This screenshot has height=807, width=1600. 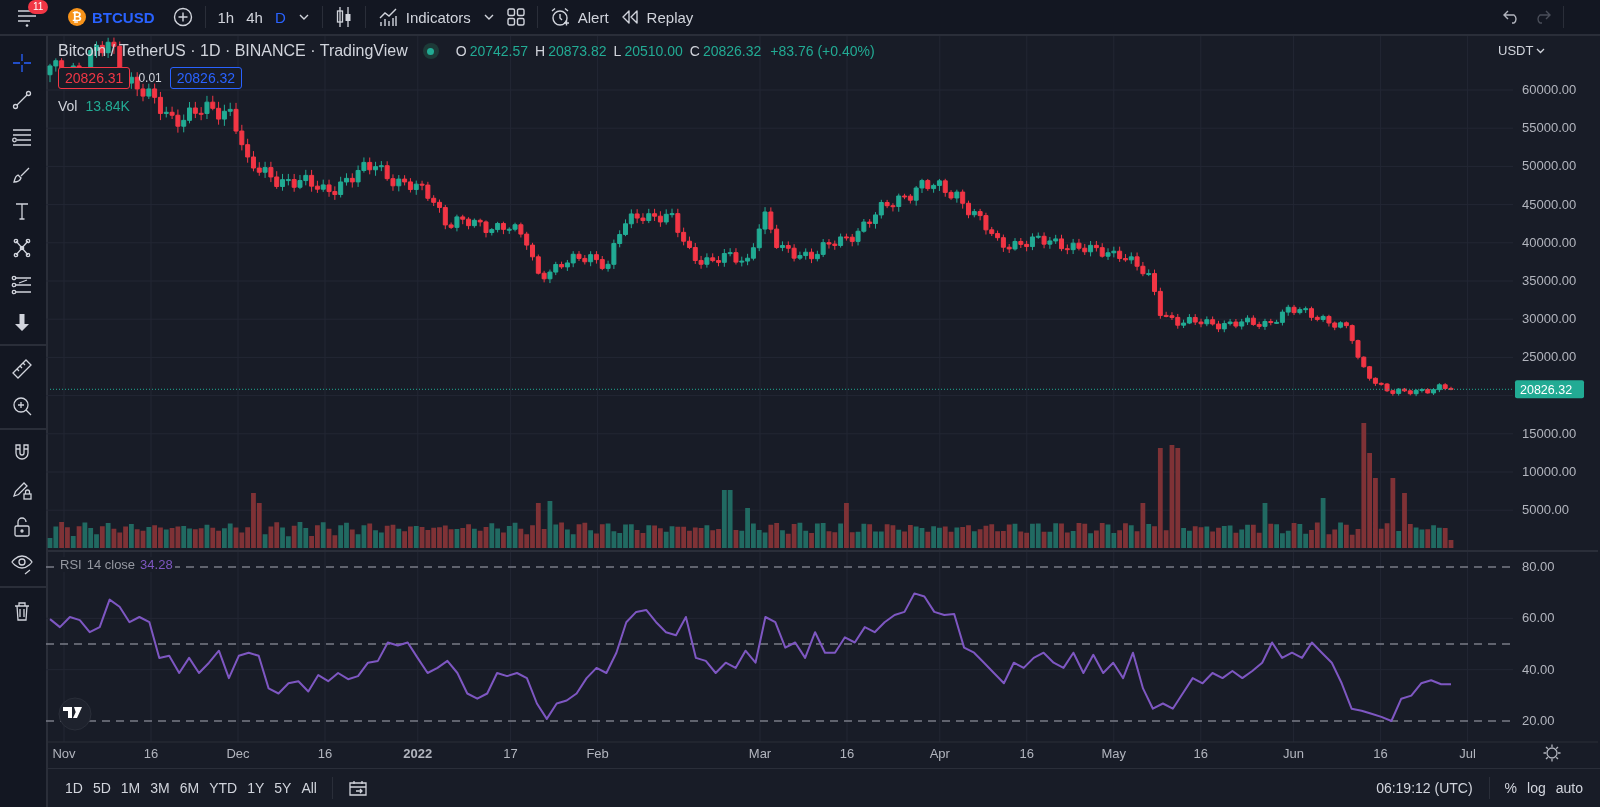 I want to click on rsi-tick-label: 60.00, so click(x=1538, y=618).